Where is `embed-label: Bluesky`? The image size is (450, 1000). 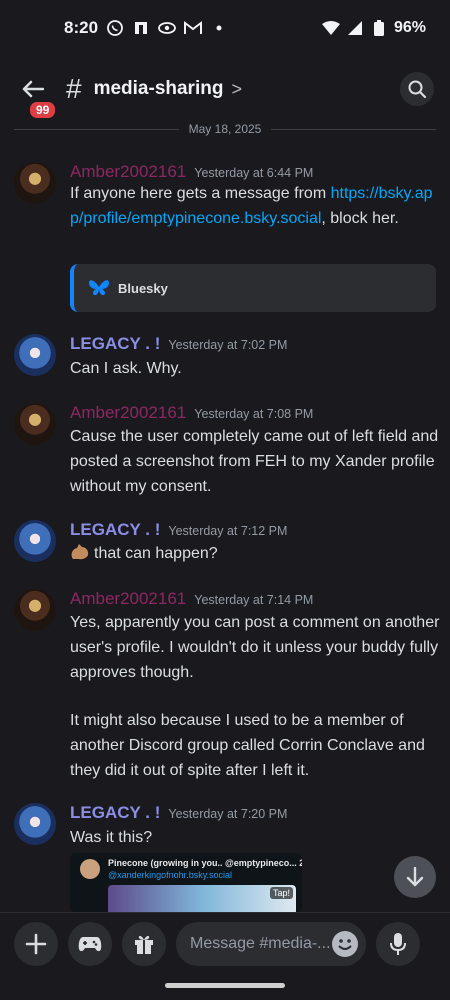 embed-label: Bluesky is located at coordinates (143, 288).